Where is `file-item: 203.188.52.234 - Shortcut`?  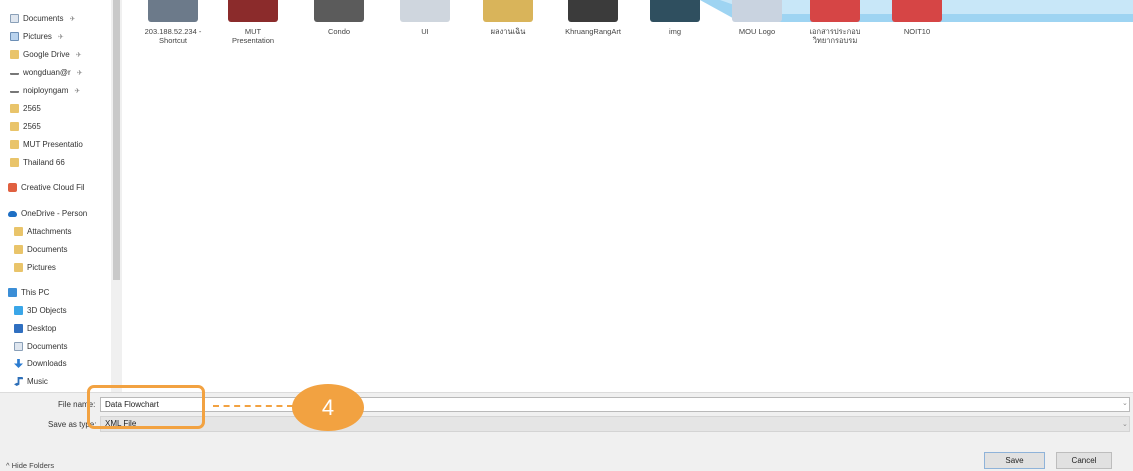 file-item: 203.188.52.234 - Shortcut is located at coordinates (173, 22).